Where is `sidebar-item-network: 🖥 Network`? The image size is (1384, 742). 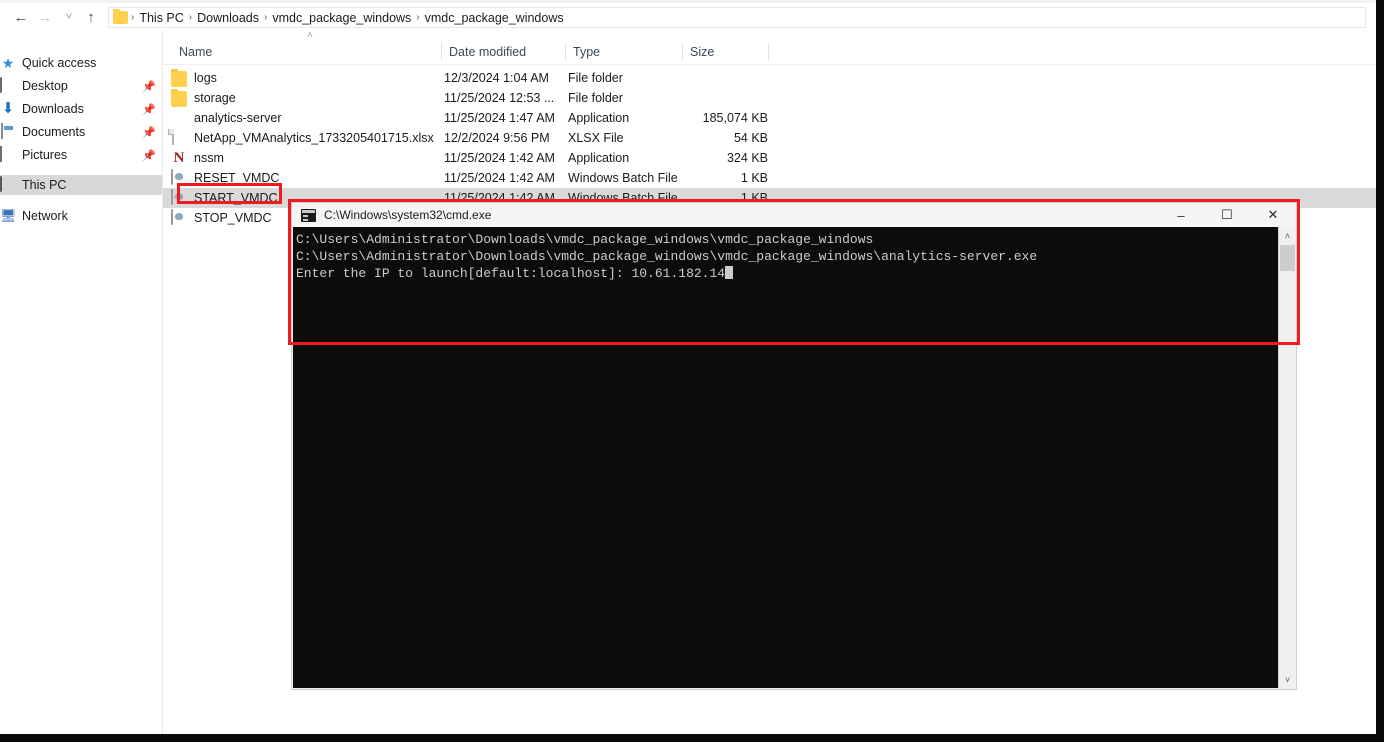 sidebar-item-network: 🖥 Network is located at coordinates (81, 216).